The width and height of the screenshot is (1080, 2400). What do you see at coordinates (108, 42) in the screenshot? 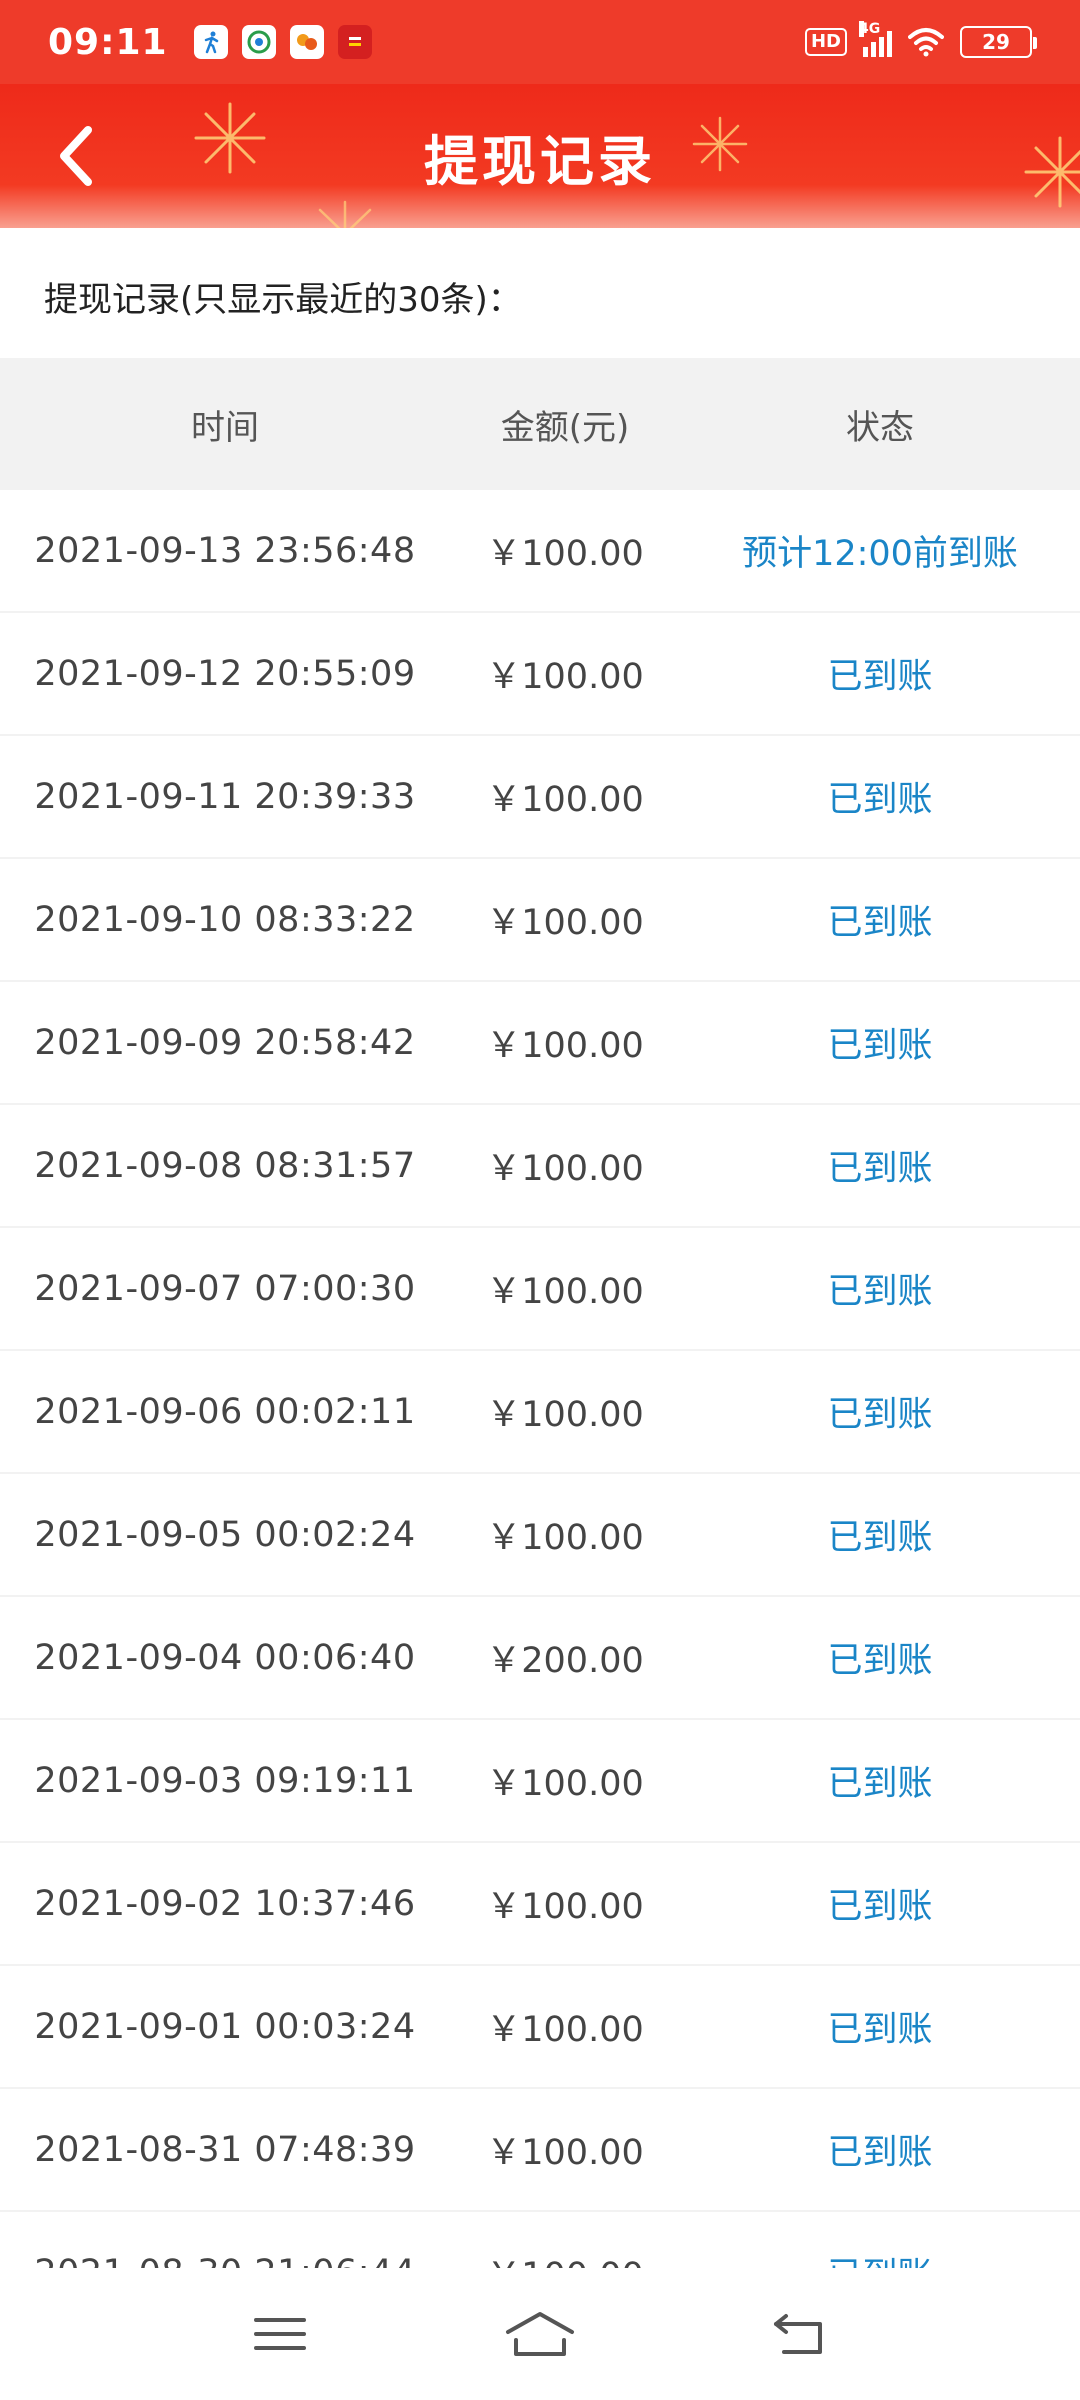
I see `status-time: 09:11` at bounding box center [108, 42].